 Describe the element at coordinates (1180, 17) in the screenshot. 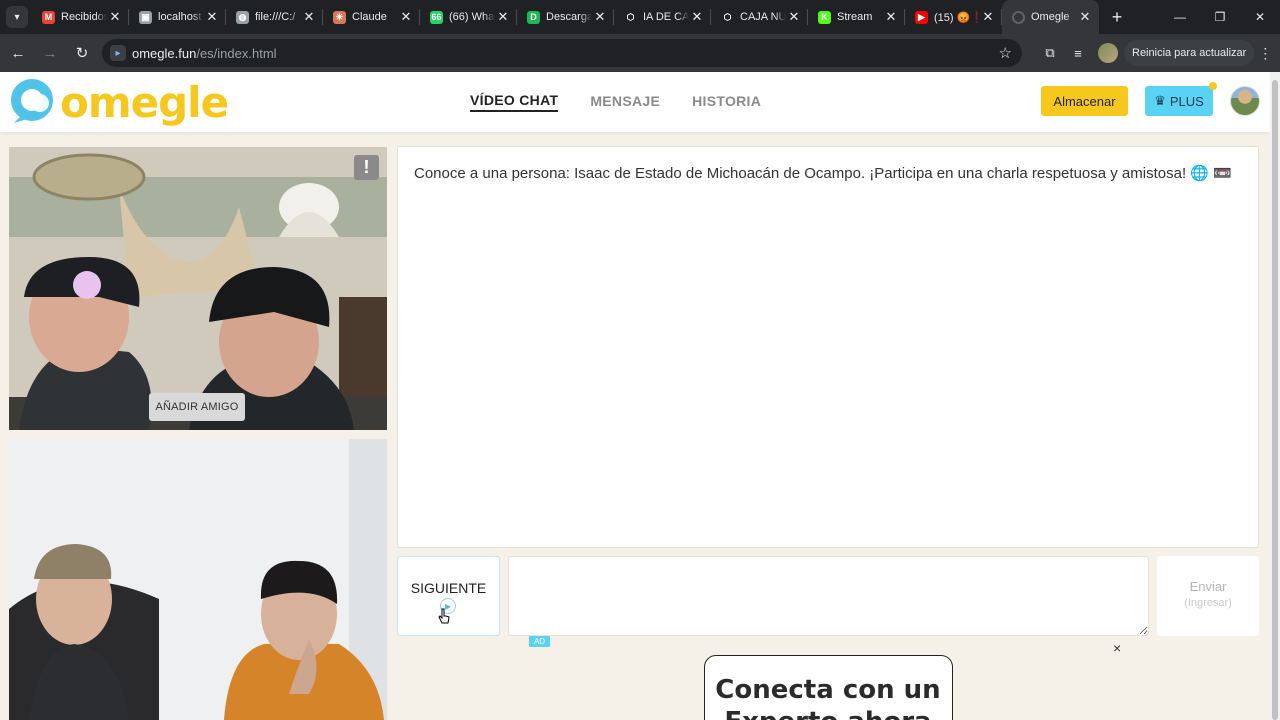

I see `minimize-icon: —` at that location.